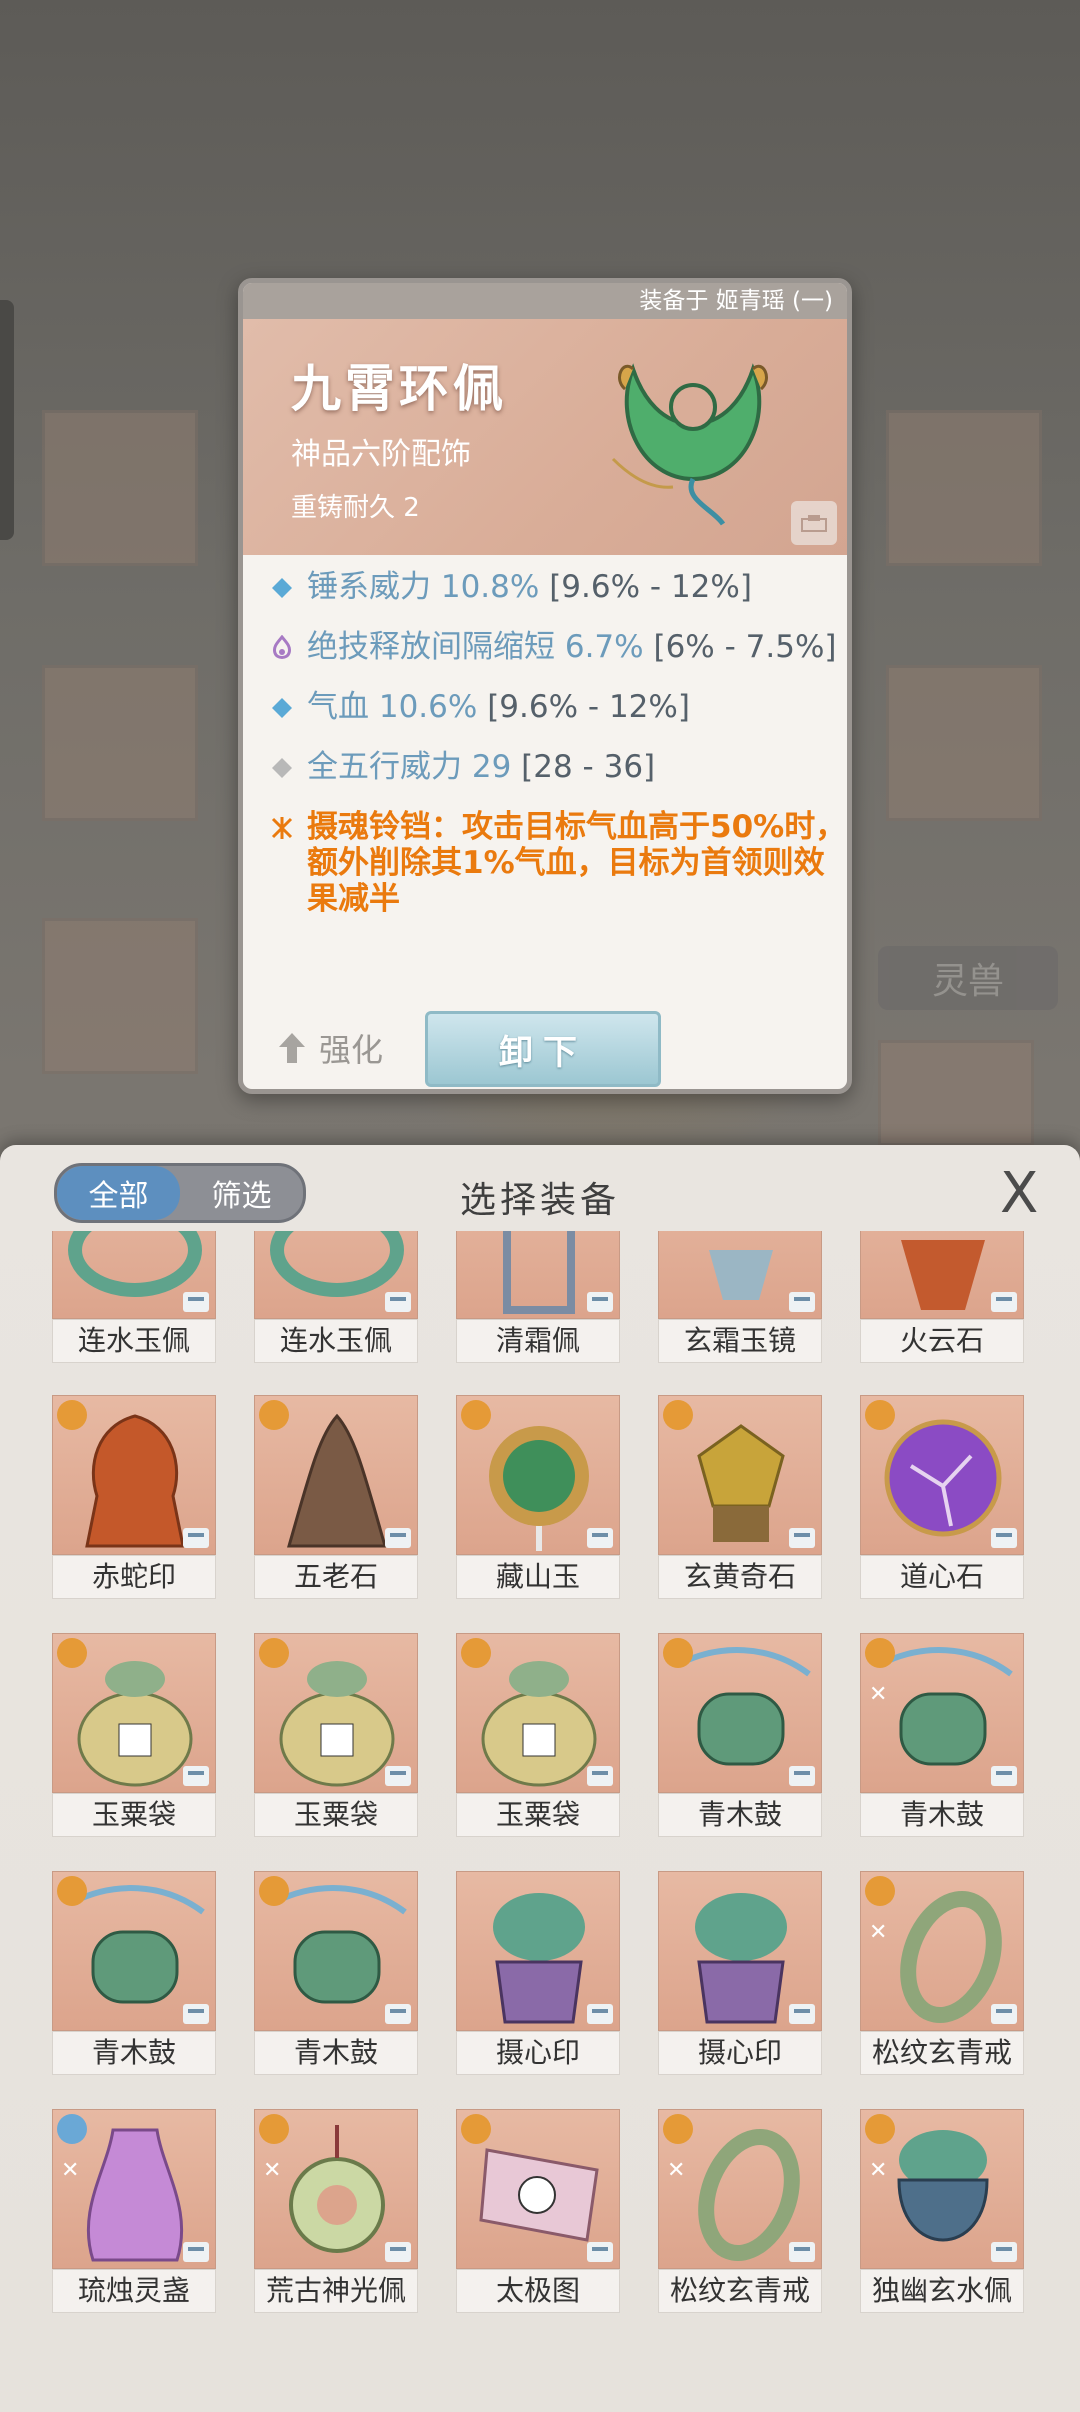  I want to click on equipment-item: ✕ 琉烛灵盏, so click(134, 2213).